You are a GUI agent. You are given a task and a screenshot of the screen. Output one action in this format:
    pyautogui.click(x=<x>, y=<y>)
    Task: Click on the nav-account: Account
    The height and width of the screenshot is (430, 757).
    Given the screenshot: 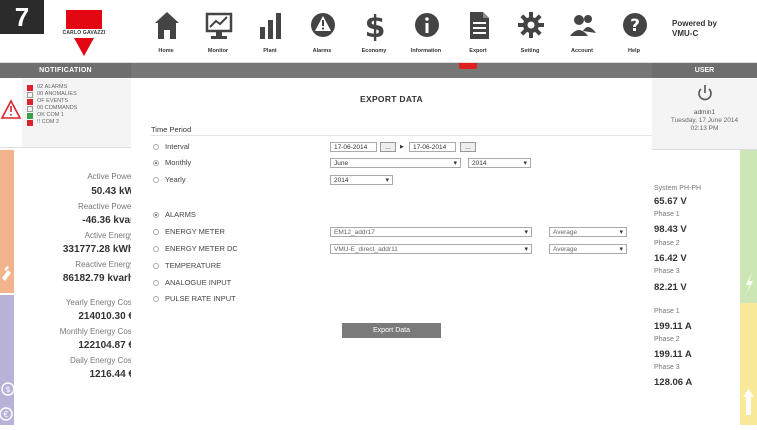 What is the action you would take?
    pyautogui.click(x=582, y=31)
    